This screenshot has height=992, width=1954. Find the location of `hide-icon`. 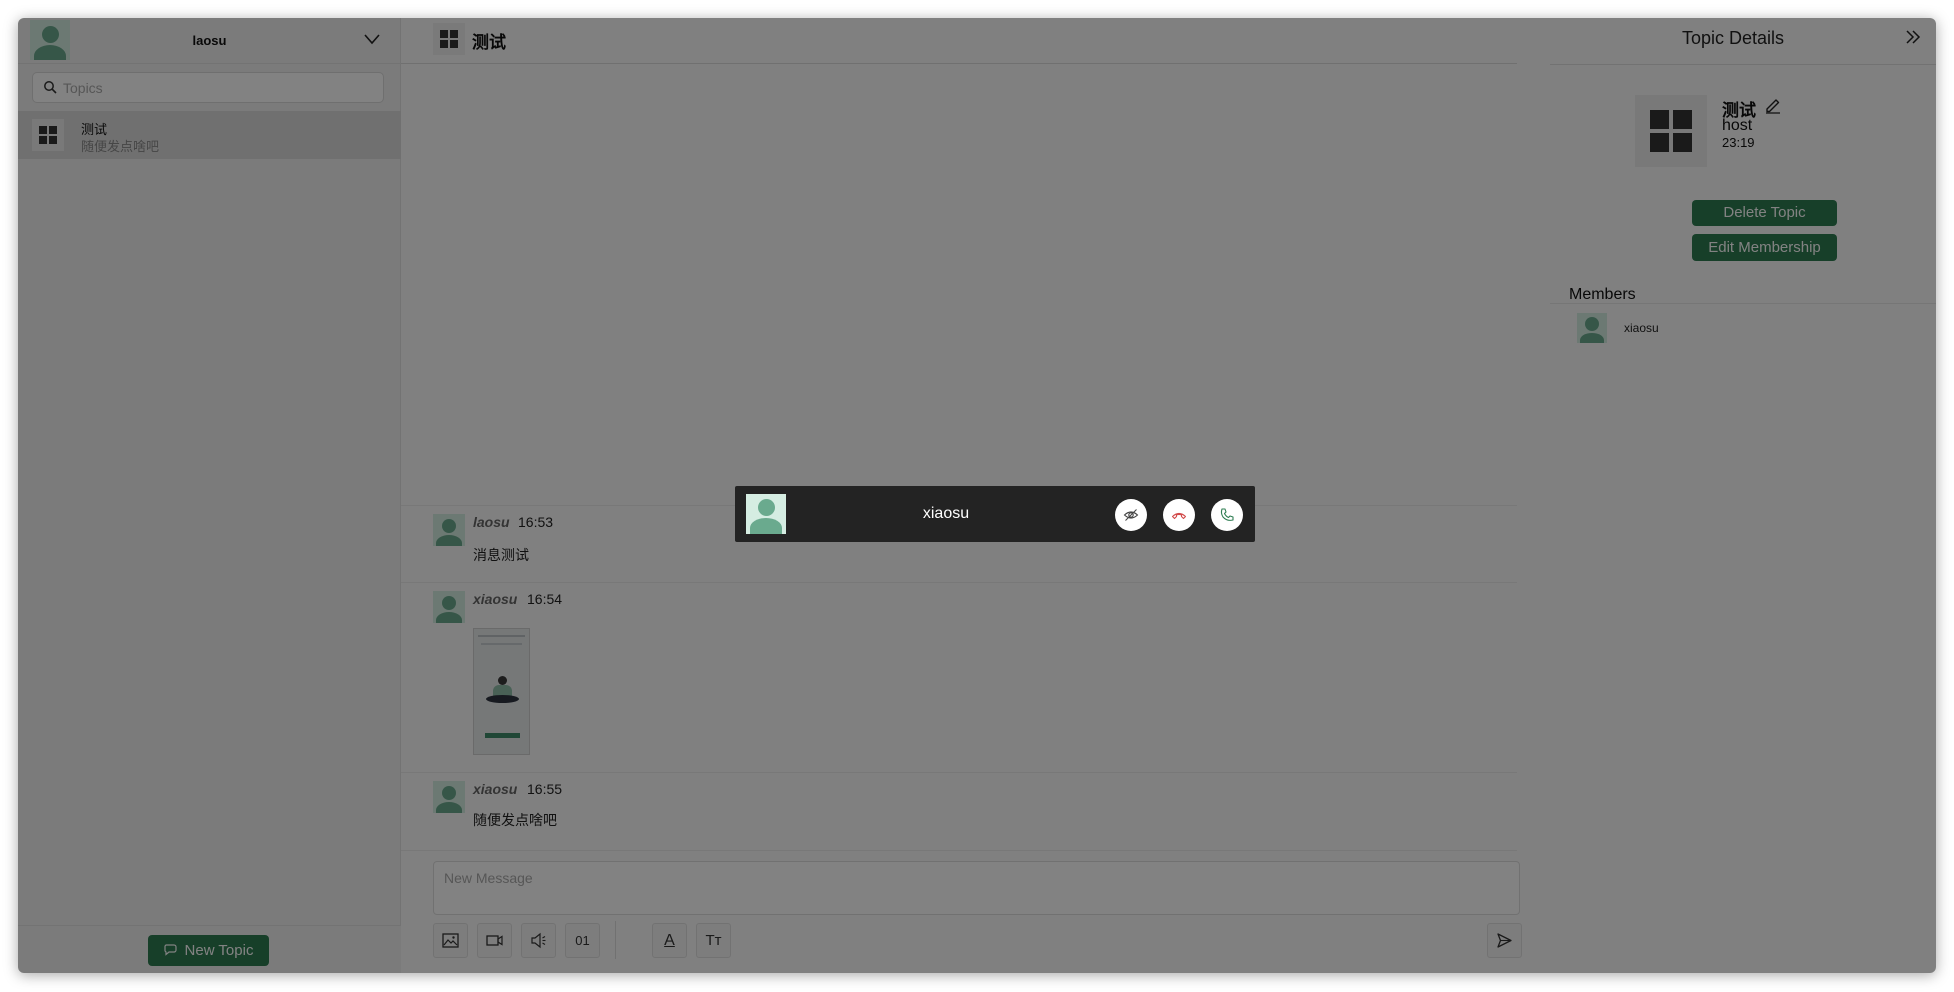

hide-icon is located at coordinates (1131, 515).